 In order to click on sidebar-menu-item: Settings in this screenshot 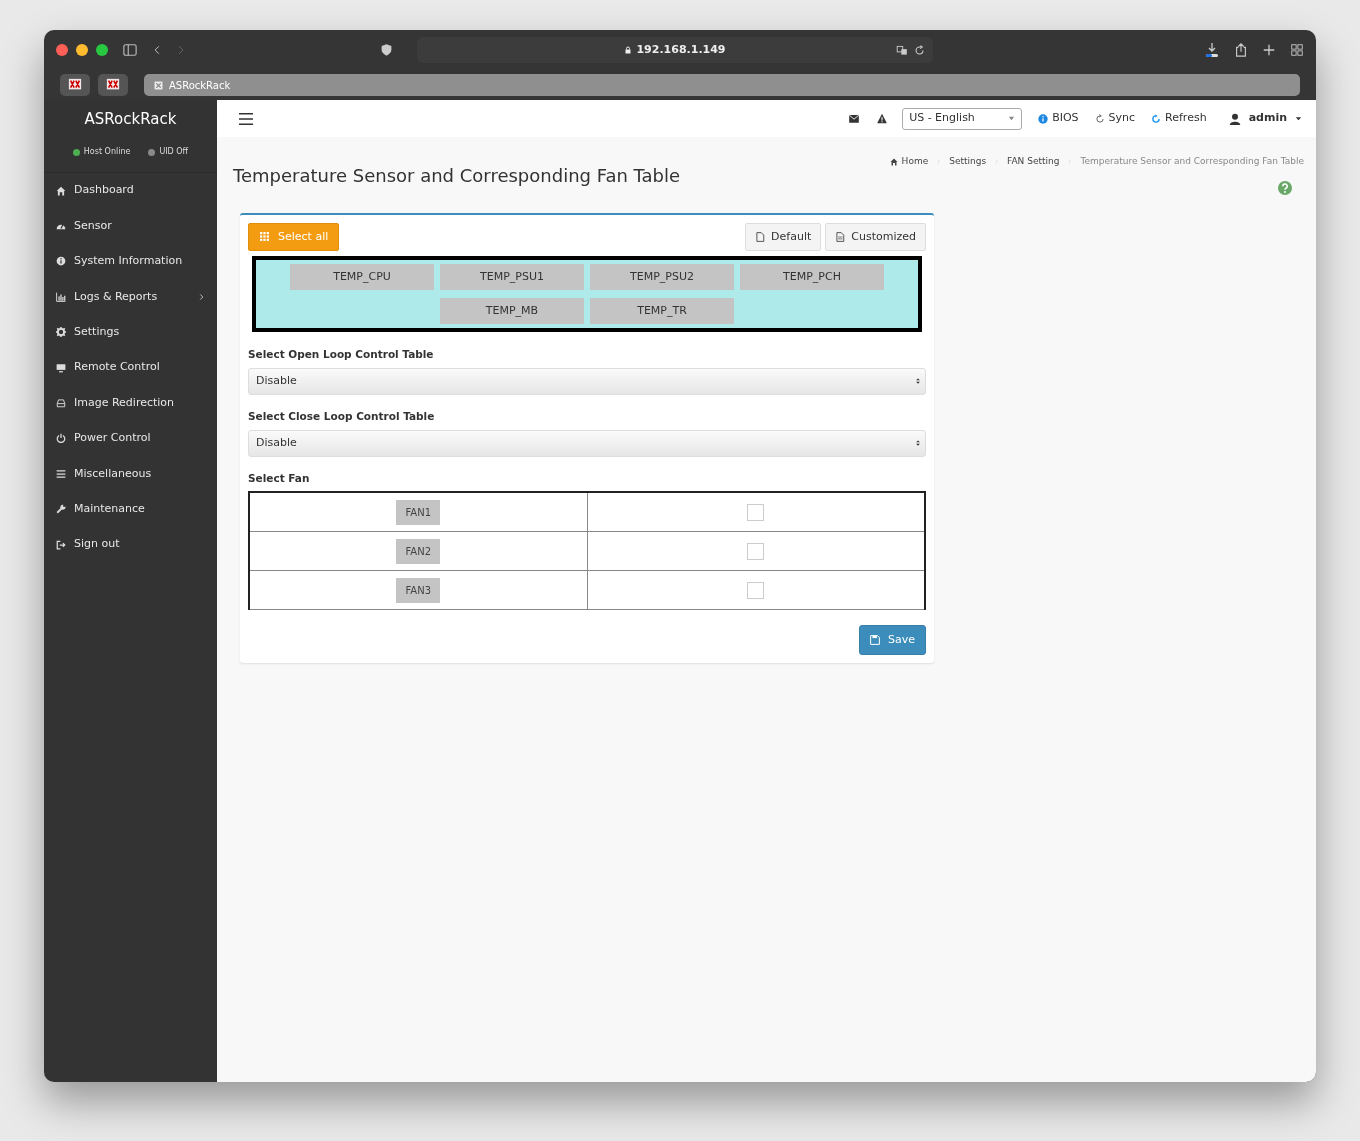, I will do `click(130, 332)`.